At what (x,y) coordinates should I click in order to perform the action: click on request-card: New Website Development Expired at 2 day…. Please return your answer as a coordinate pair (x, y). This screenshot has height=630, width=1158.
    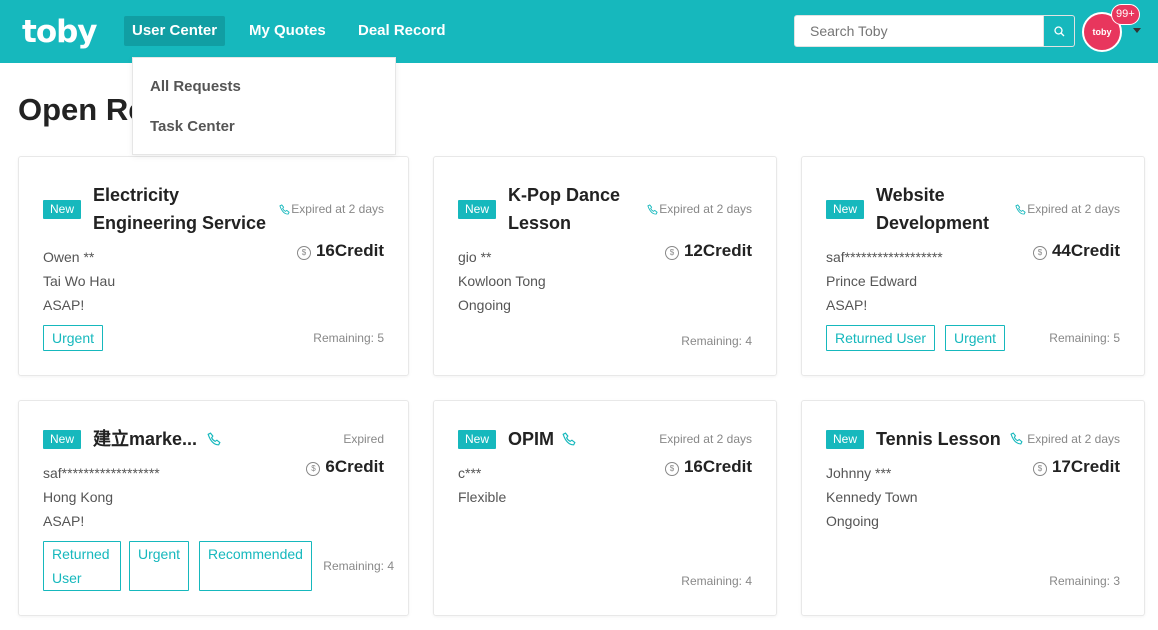
    Looking at the image, I should click on (973, 266).